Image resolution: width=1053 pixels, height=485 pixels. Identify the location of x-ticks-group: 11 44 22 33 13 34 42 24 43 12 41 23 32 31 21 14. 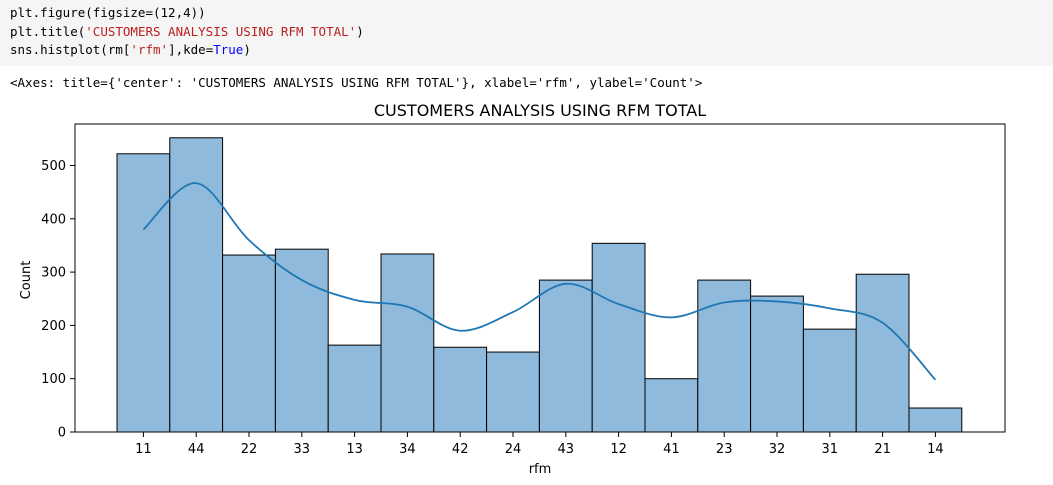
(539, 444).